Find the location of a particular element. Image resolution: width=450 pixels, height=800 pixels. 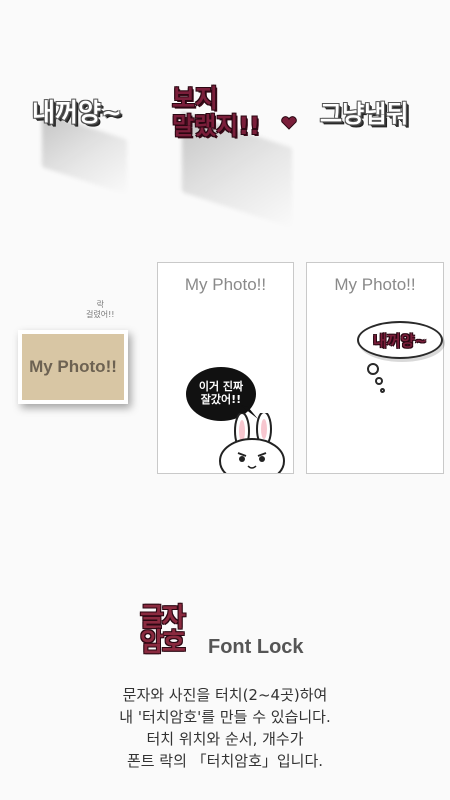

sticker-naekkeoyang: 내꺼양~ is located at coordinates (82, 146).